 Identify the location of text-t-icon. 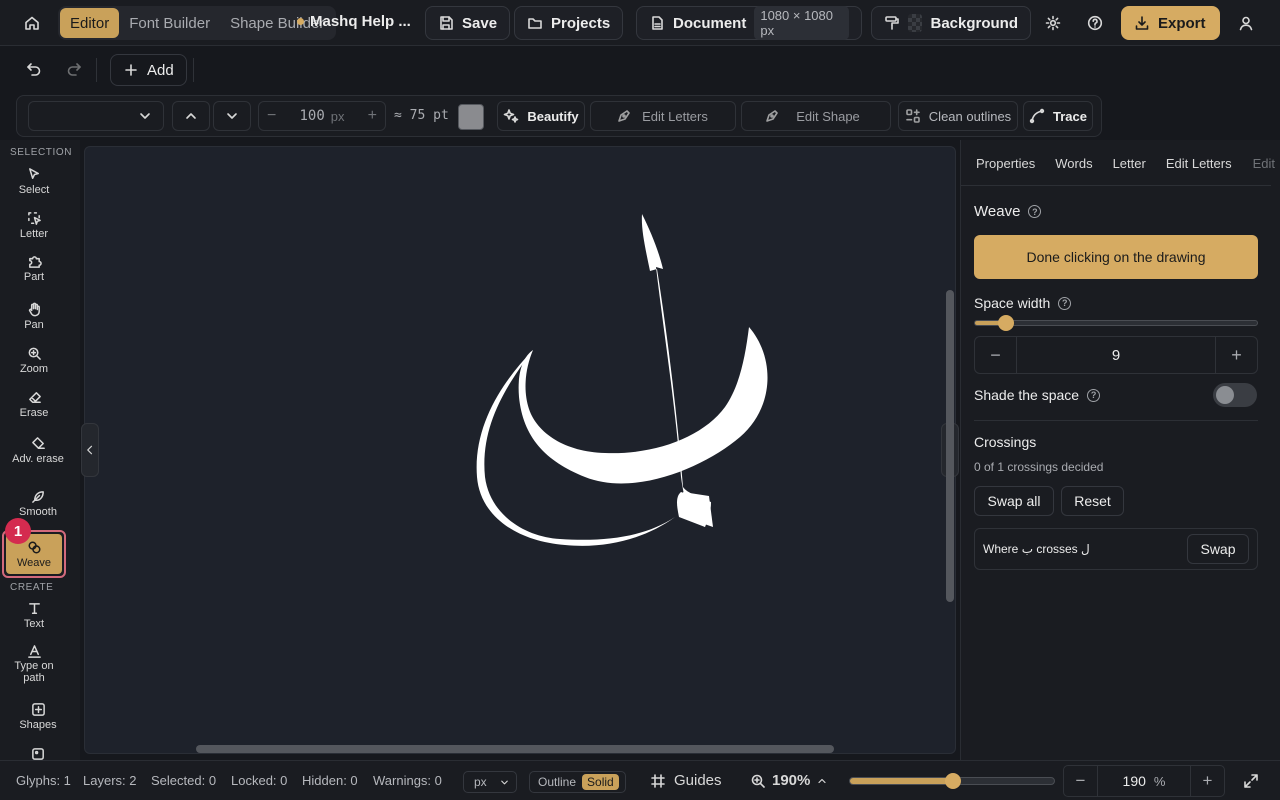
(34, 608).